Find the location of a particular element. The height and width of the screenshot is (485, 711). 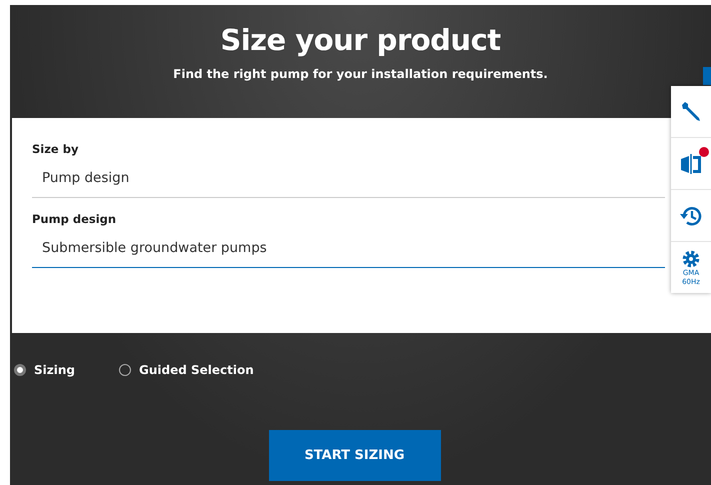

select-field: Pump design is located at coordinates (348, 177).